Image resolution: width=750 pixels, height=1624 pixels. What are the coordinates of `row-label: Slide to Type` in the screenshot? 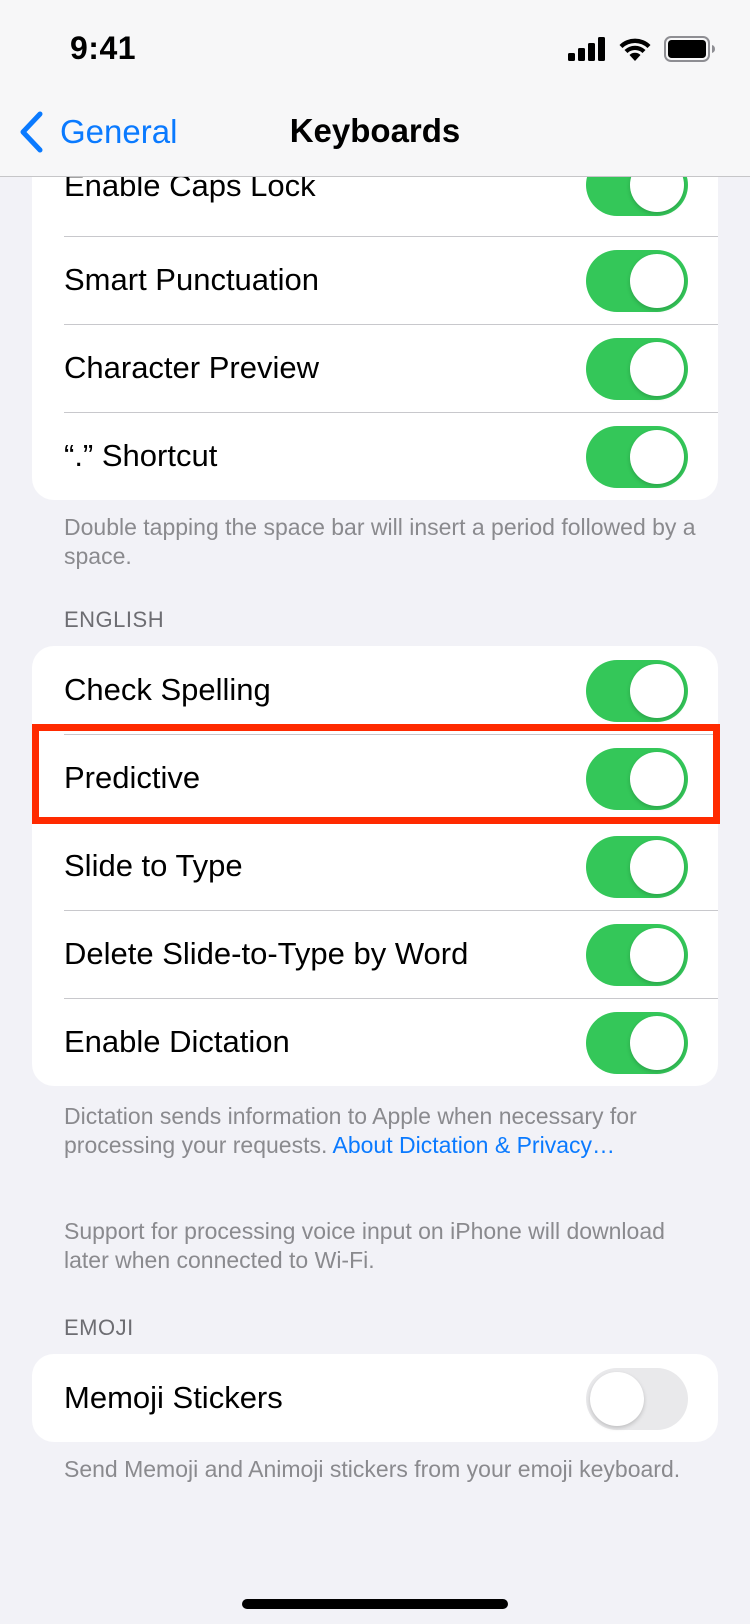 It's located at (153, 865).